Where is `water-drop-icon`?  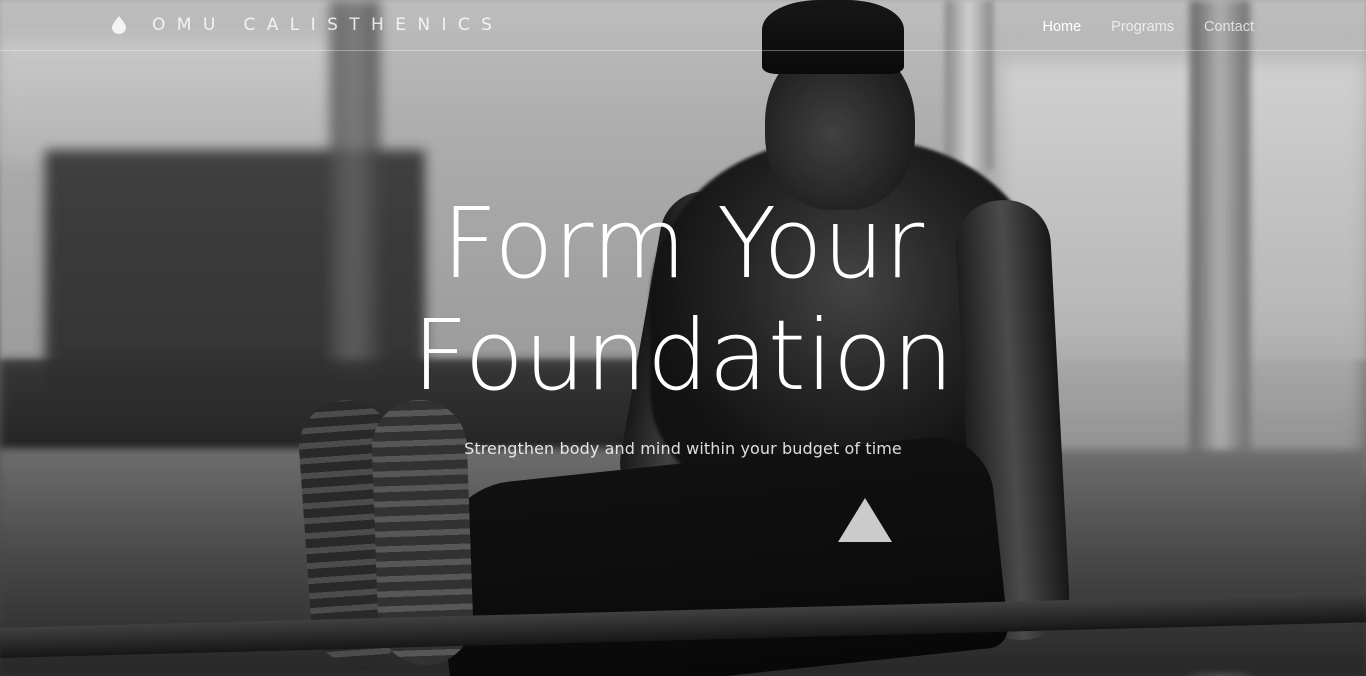 water-drop-icon is located at coordinates (119, 25).